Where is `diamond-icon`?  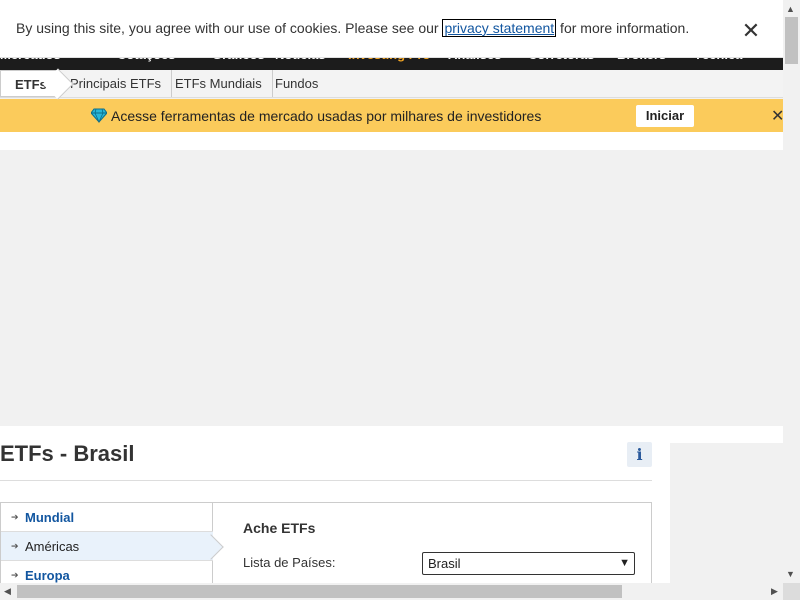 diamond-icon is located at coordinates (99, 115).